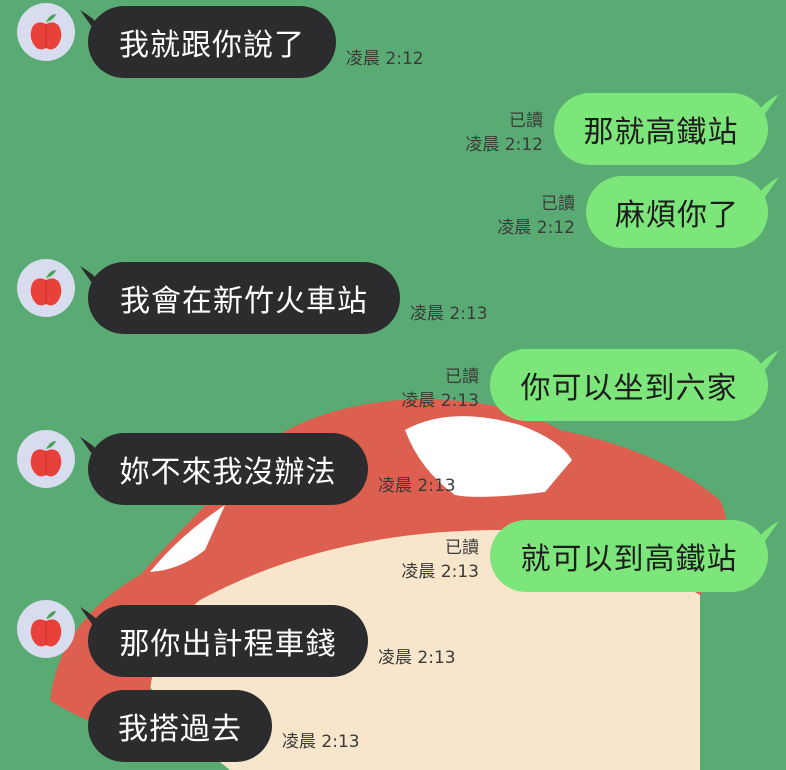  What do you see at coordinates (393, 470) in the screenshot?
I see `message-row-incoming: 妳不來我沒辦法 凌晨 2:13` at bounding box center [393, 470].